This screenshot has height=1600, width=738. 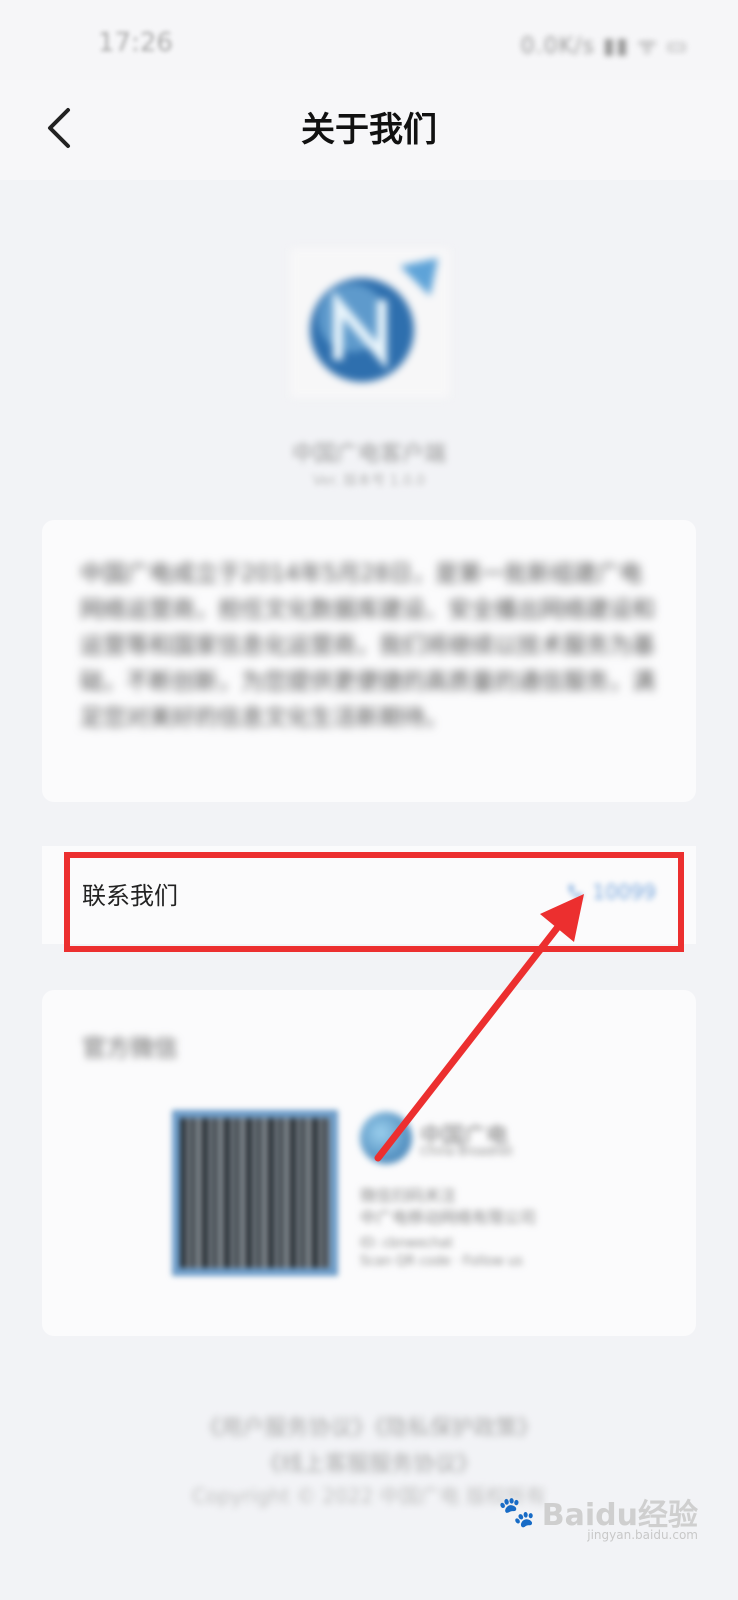 What do you see at coordinates (370, 323) in the screenshot?
I see `app-logo` at bounding box center [370, 323].